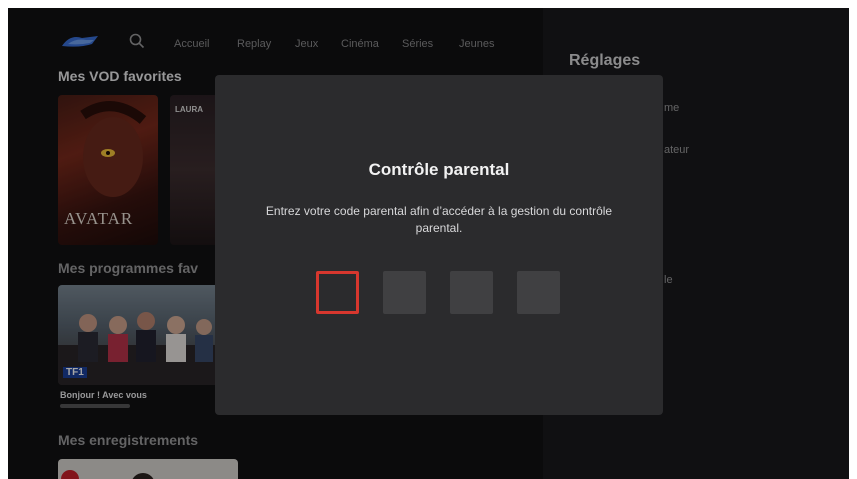 The width and height of the screenshot is (857, 479). Describe the element at coordinates (439, 169) in the screenshot. I see `dialog-title: Contrôle parental` at that location.